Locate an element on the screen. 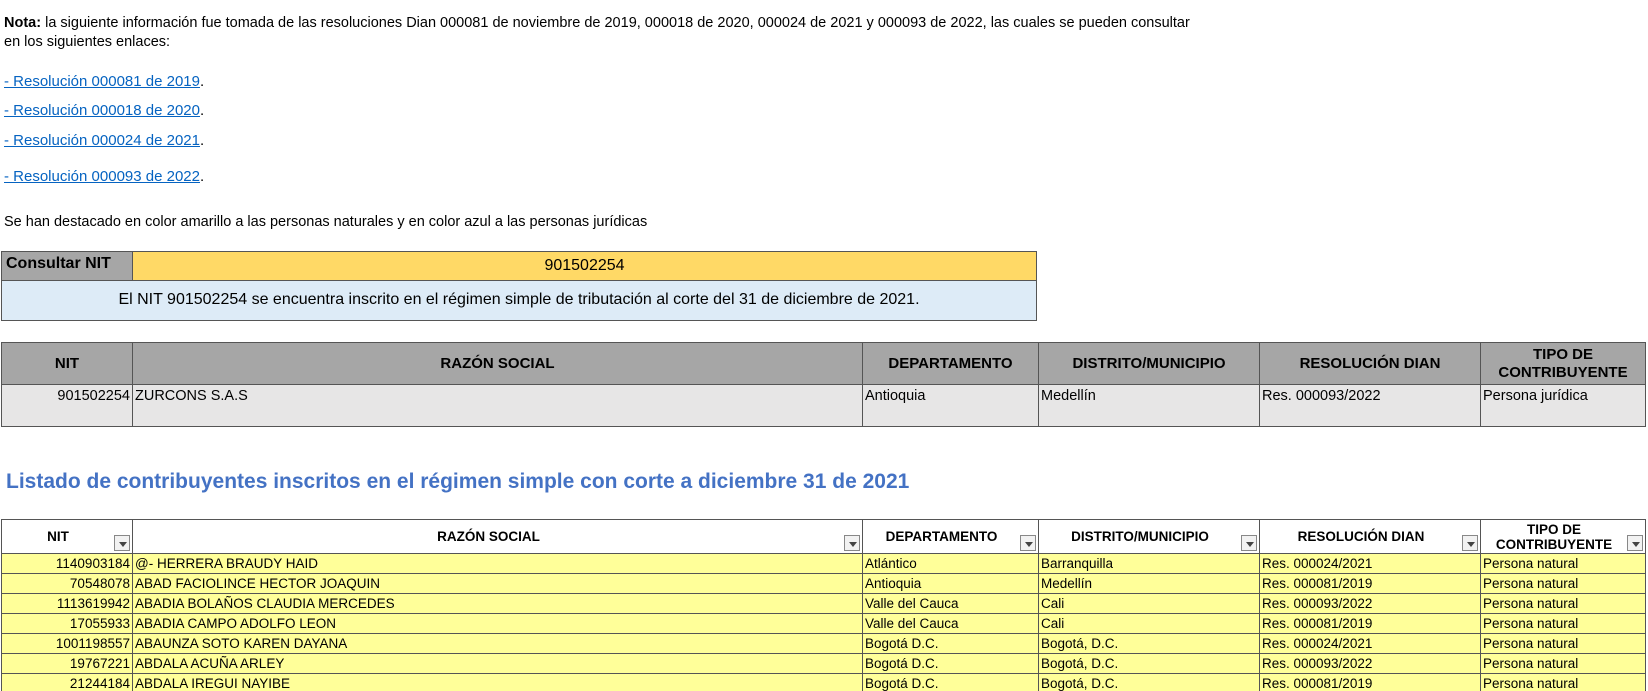  list-header-nit: NIT is located at coordinates (67, 536).